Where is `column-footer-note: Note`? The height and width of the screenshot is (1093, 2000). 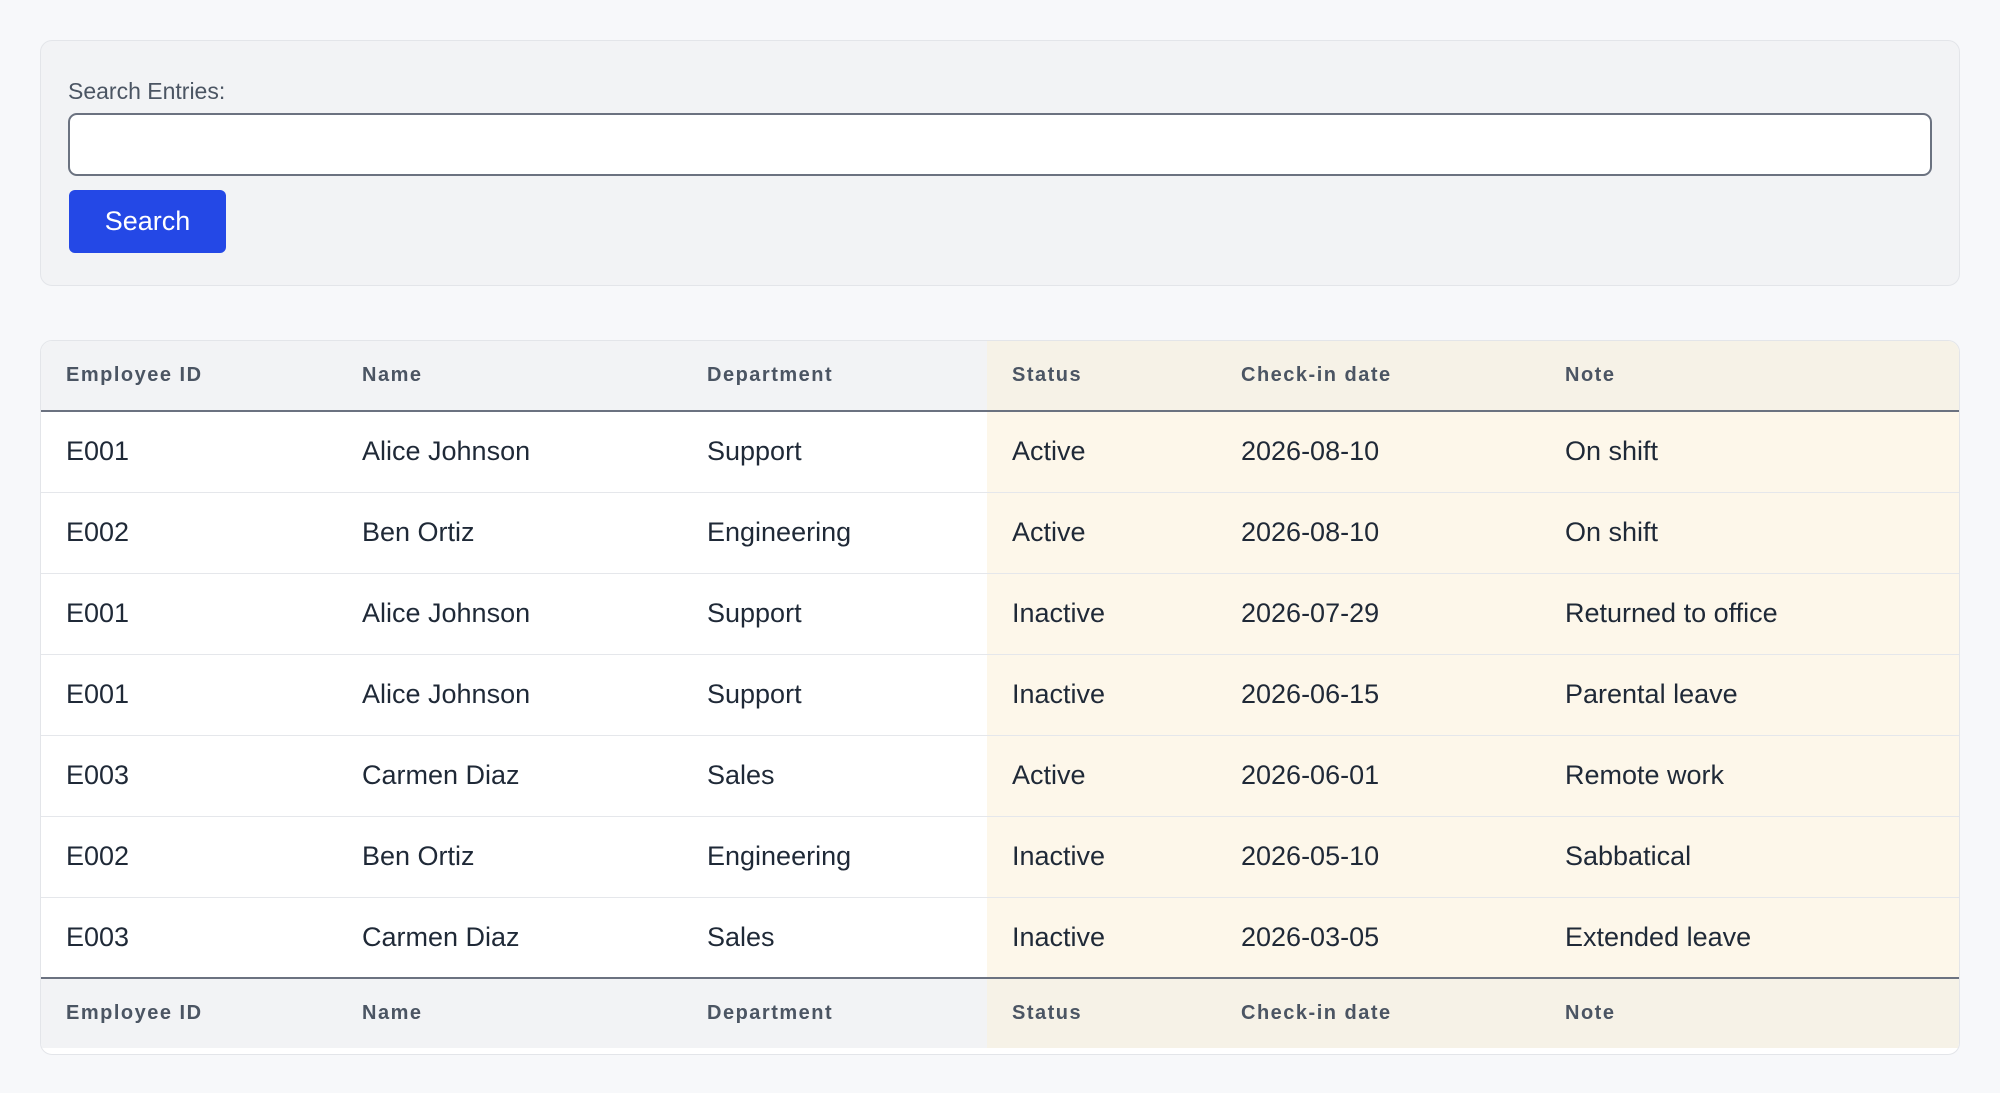 column-footer-note: Note is located at coordinates (1749, 1012).